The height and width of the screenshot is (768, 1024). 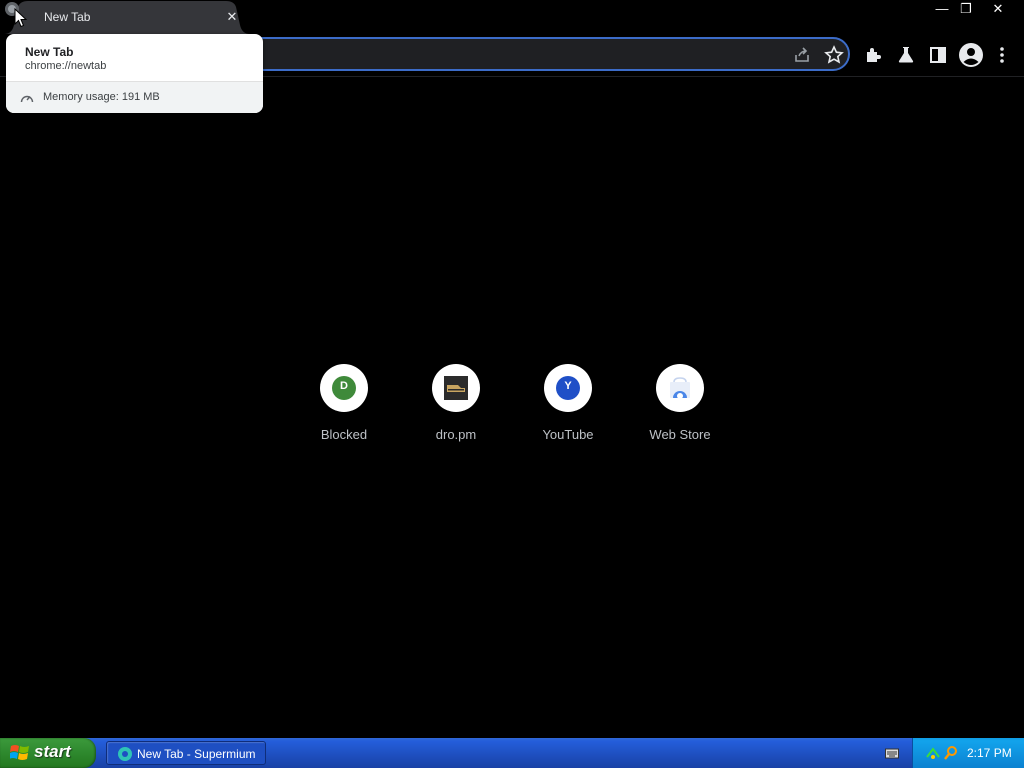 I want to click on shortcut-tile: D Blocked, so click(x=344, y=409).